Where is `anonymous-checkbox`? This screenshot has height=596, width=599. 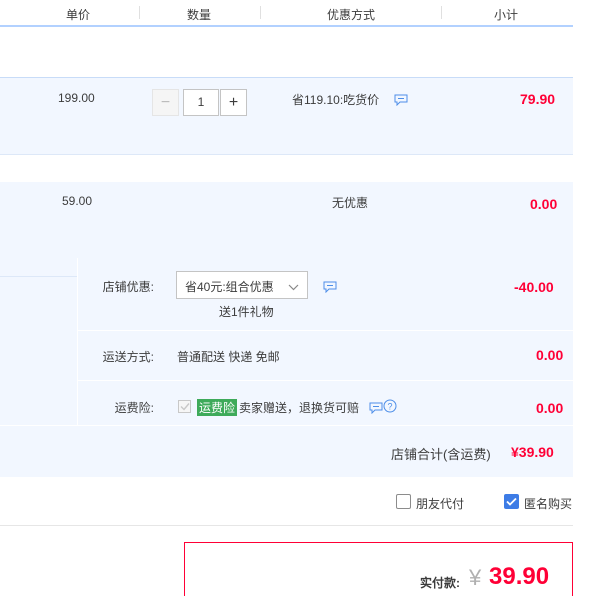 anonymous-checkbox is located at coordinates (511, 501).